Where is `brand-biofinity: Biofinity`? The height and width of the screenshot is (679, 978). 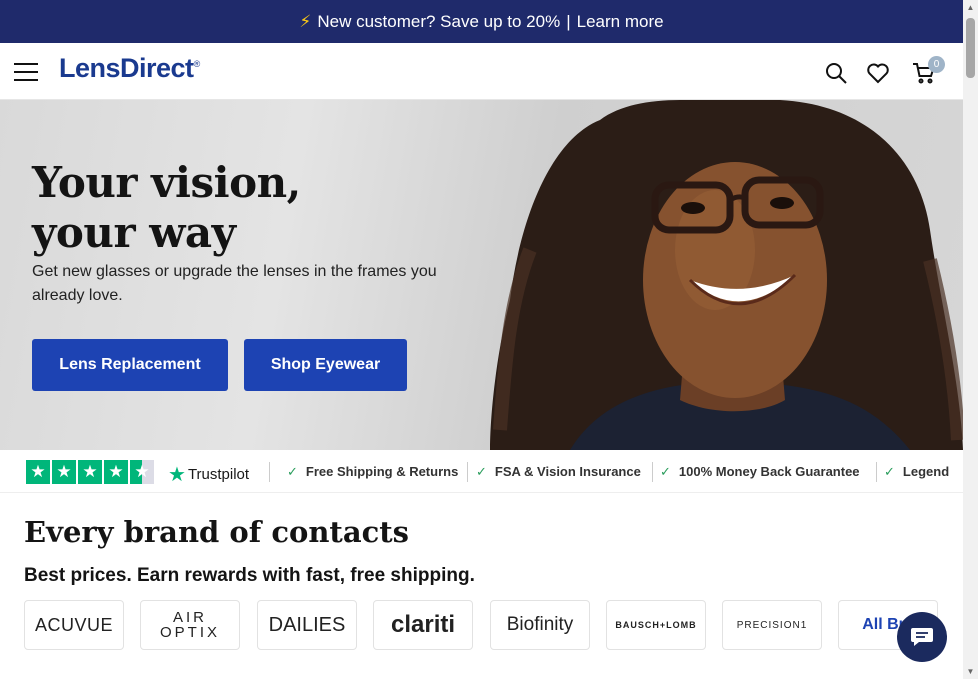 brand-biofinity: Biofinity is located at coordinates (540, 625).